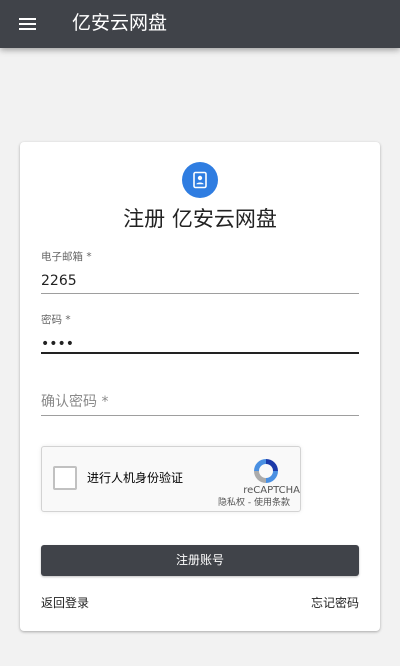 This screenshot has width=400, height=666. What do you see at coordinates (266, 471) in the screenshot?
I see `recaptcha-logo-icon` at bounding box center [266, 471].